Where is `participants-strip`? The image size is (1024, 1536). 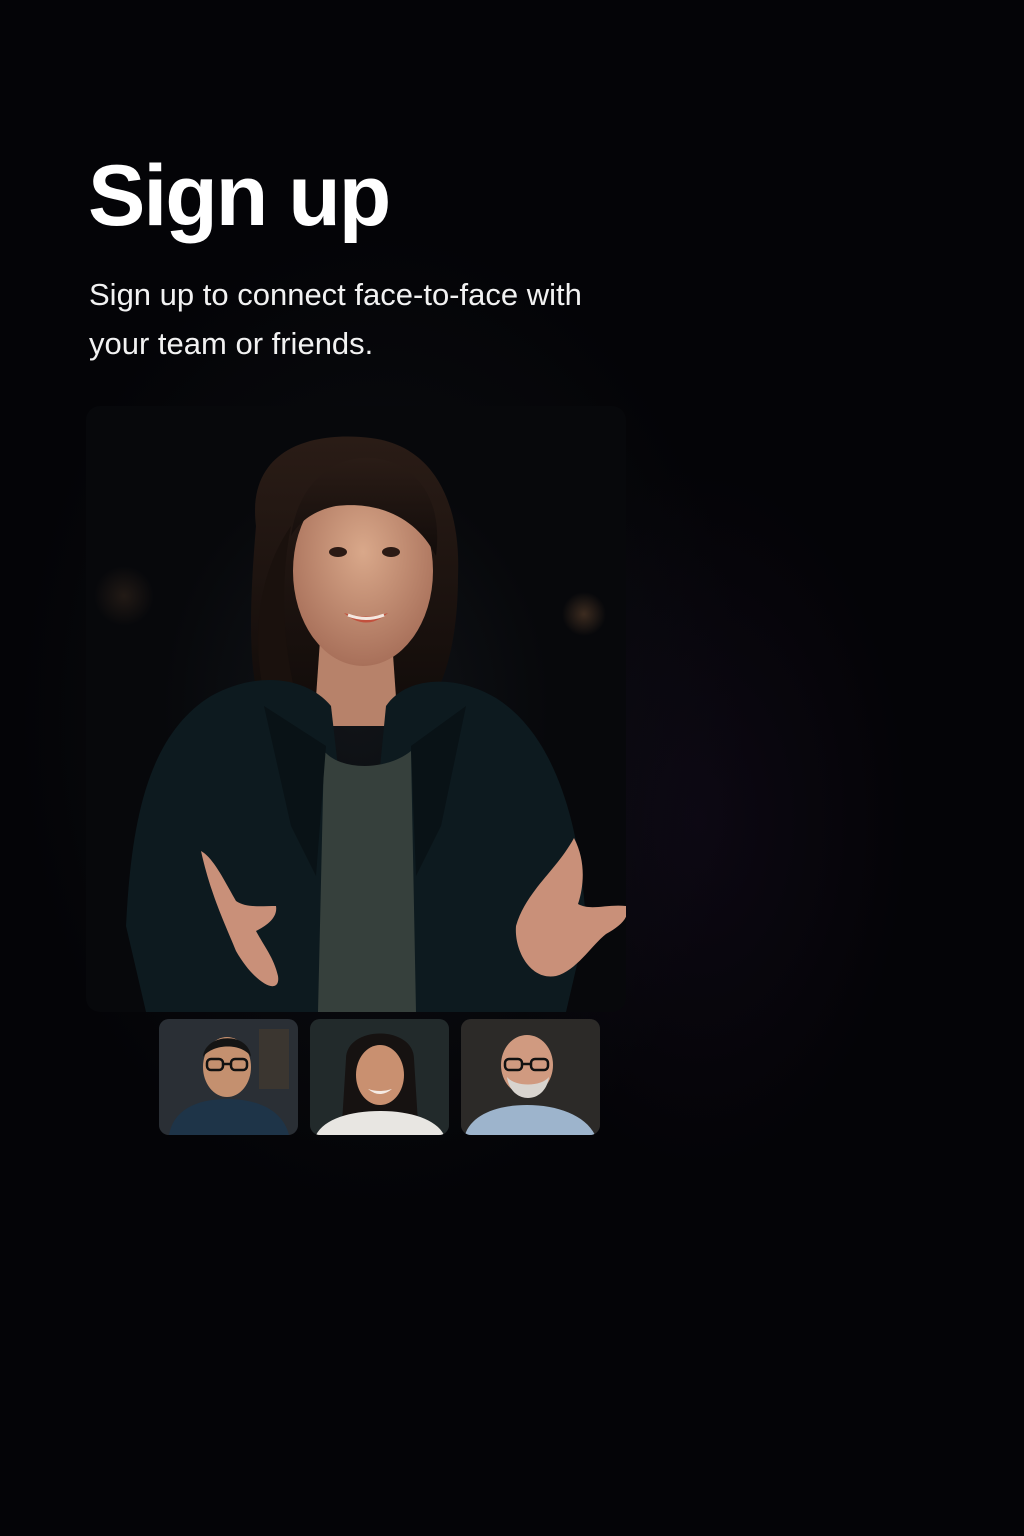
participants-strip is located at coordinates (379, 1077).